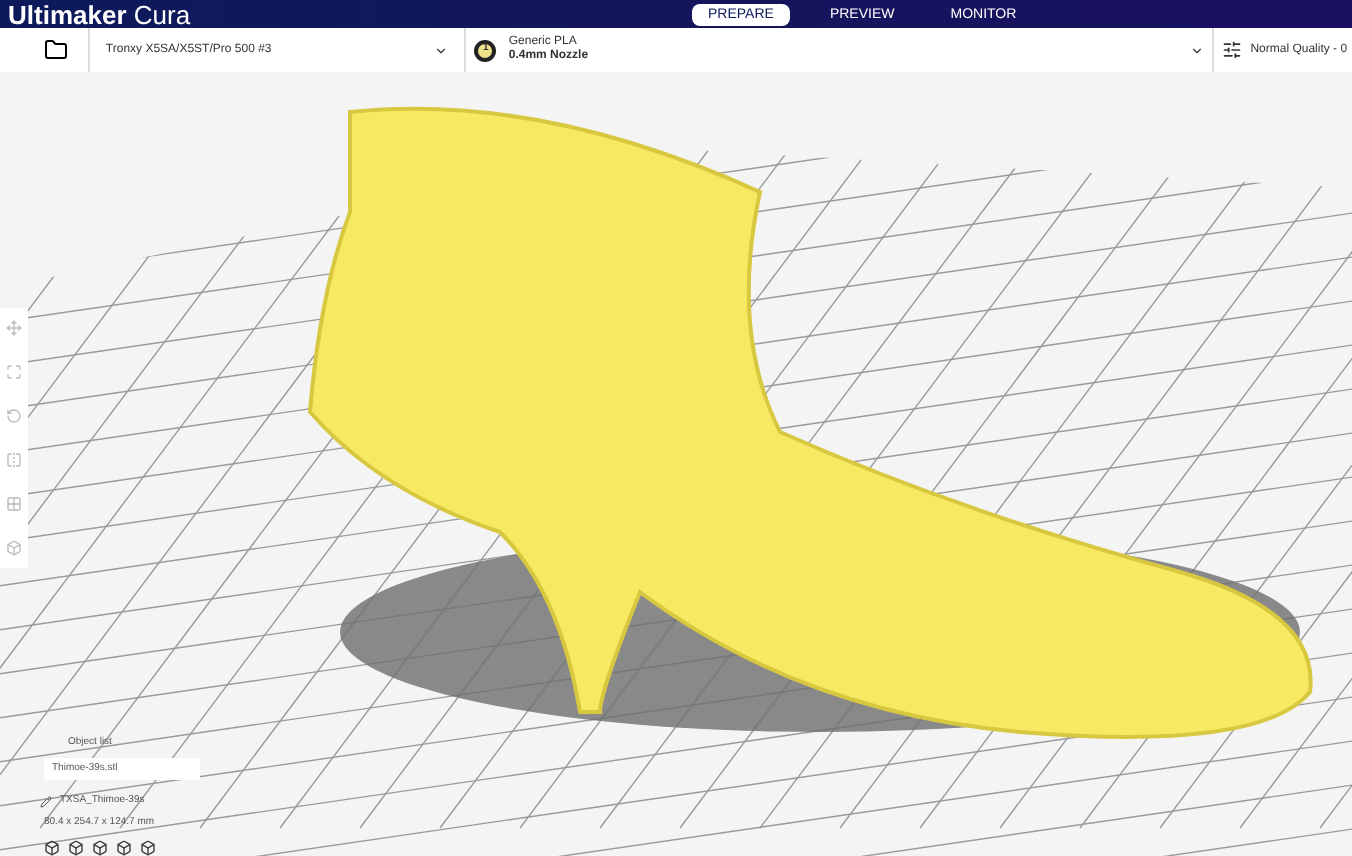  What do you see at coordinates (55, 50) in the screenshot?
I see `folder-icon` at bounding box center [55, 50].